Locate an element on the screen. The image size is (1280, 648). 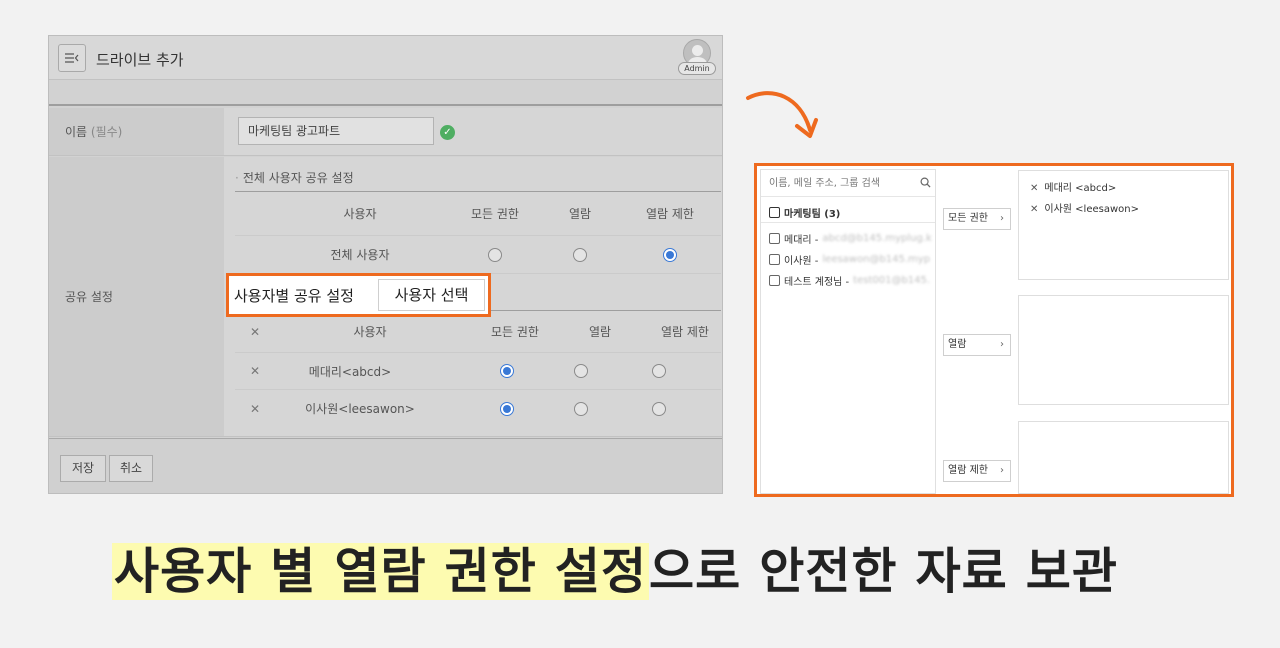
selected-user: ✕ 이사원 <leesawon> is located at coordinates (1084, 207).